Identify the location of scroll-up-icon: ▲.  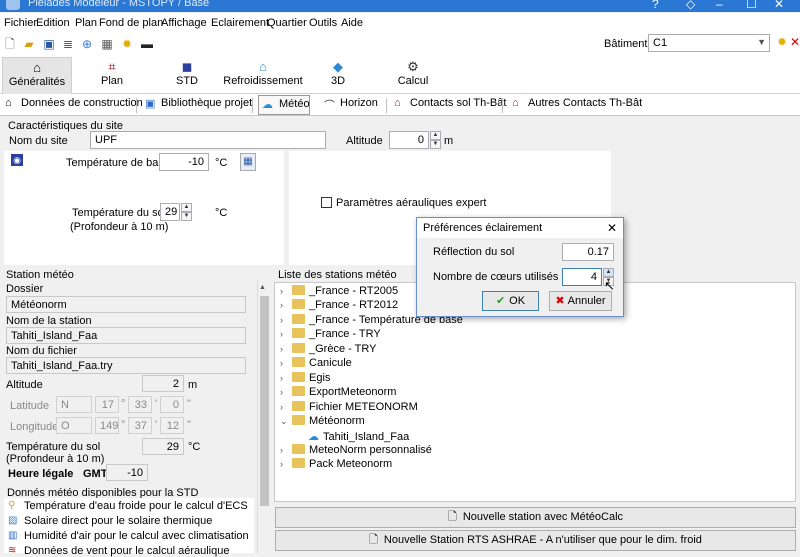
(262, 287).